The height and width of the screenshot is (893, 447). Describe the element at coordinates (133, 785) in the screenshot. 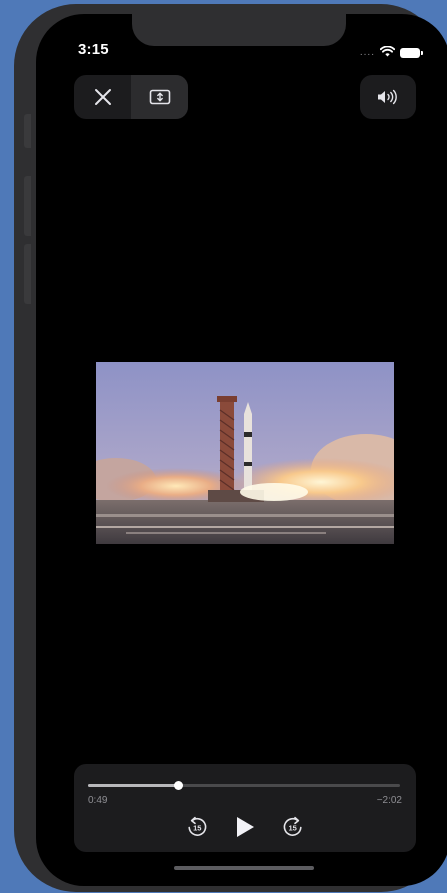

I see `scrubber-progress` at that location.